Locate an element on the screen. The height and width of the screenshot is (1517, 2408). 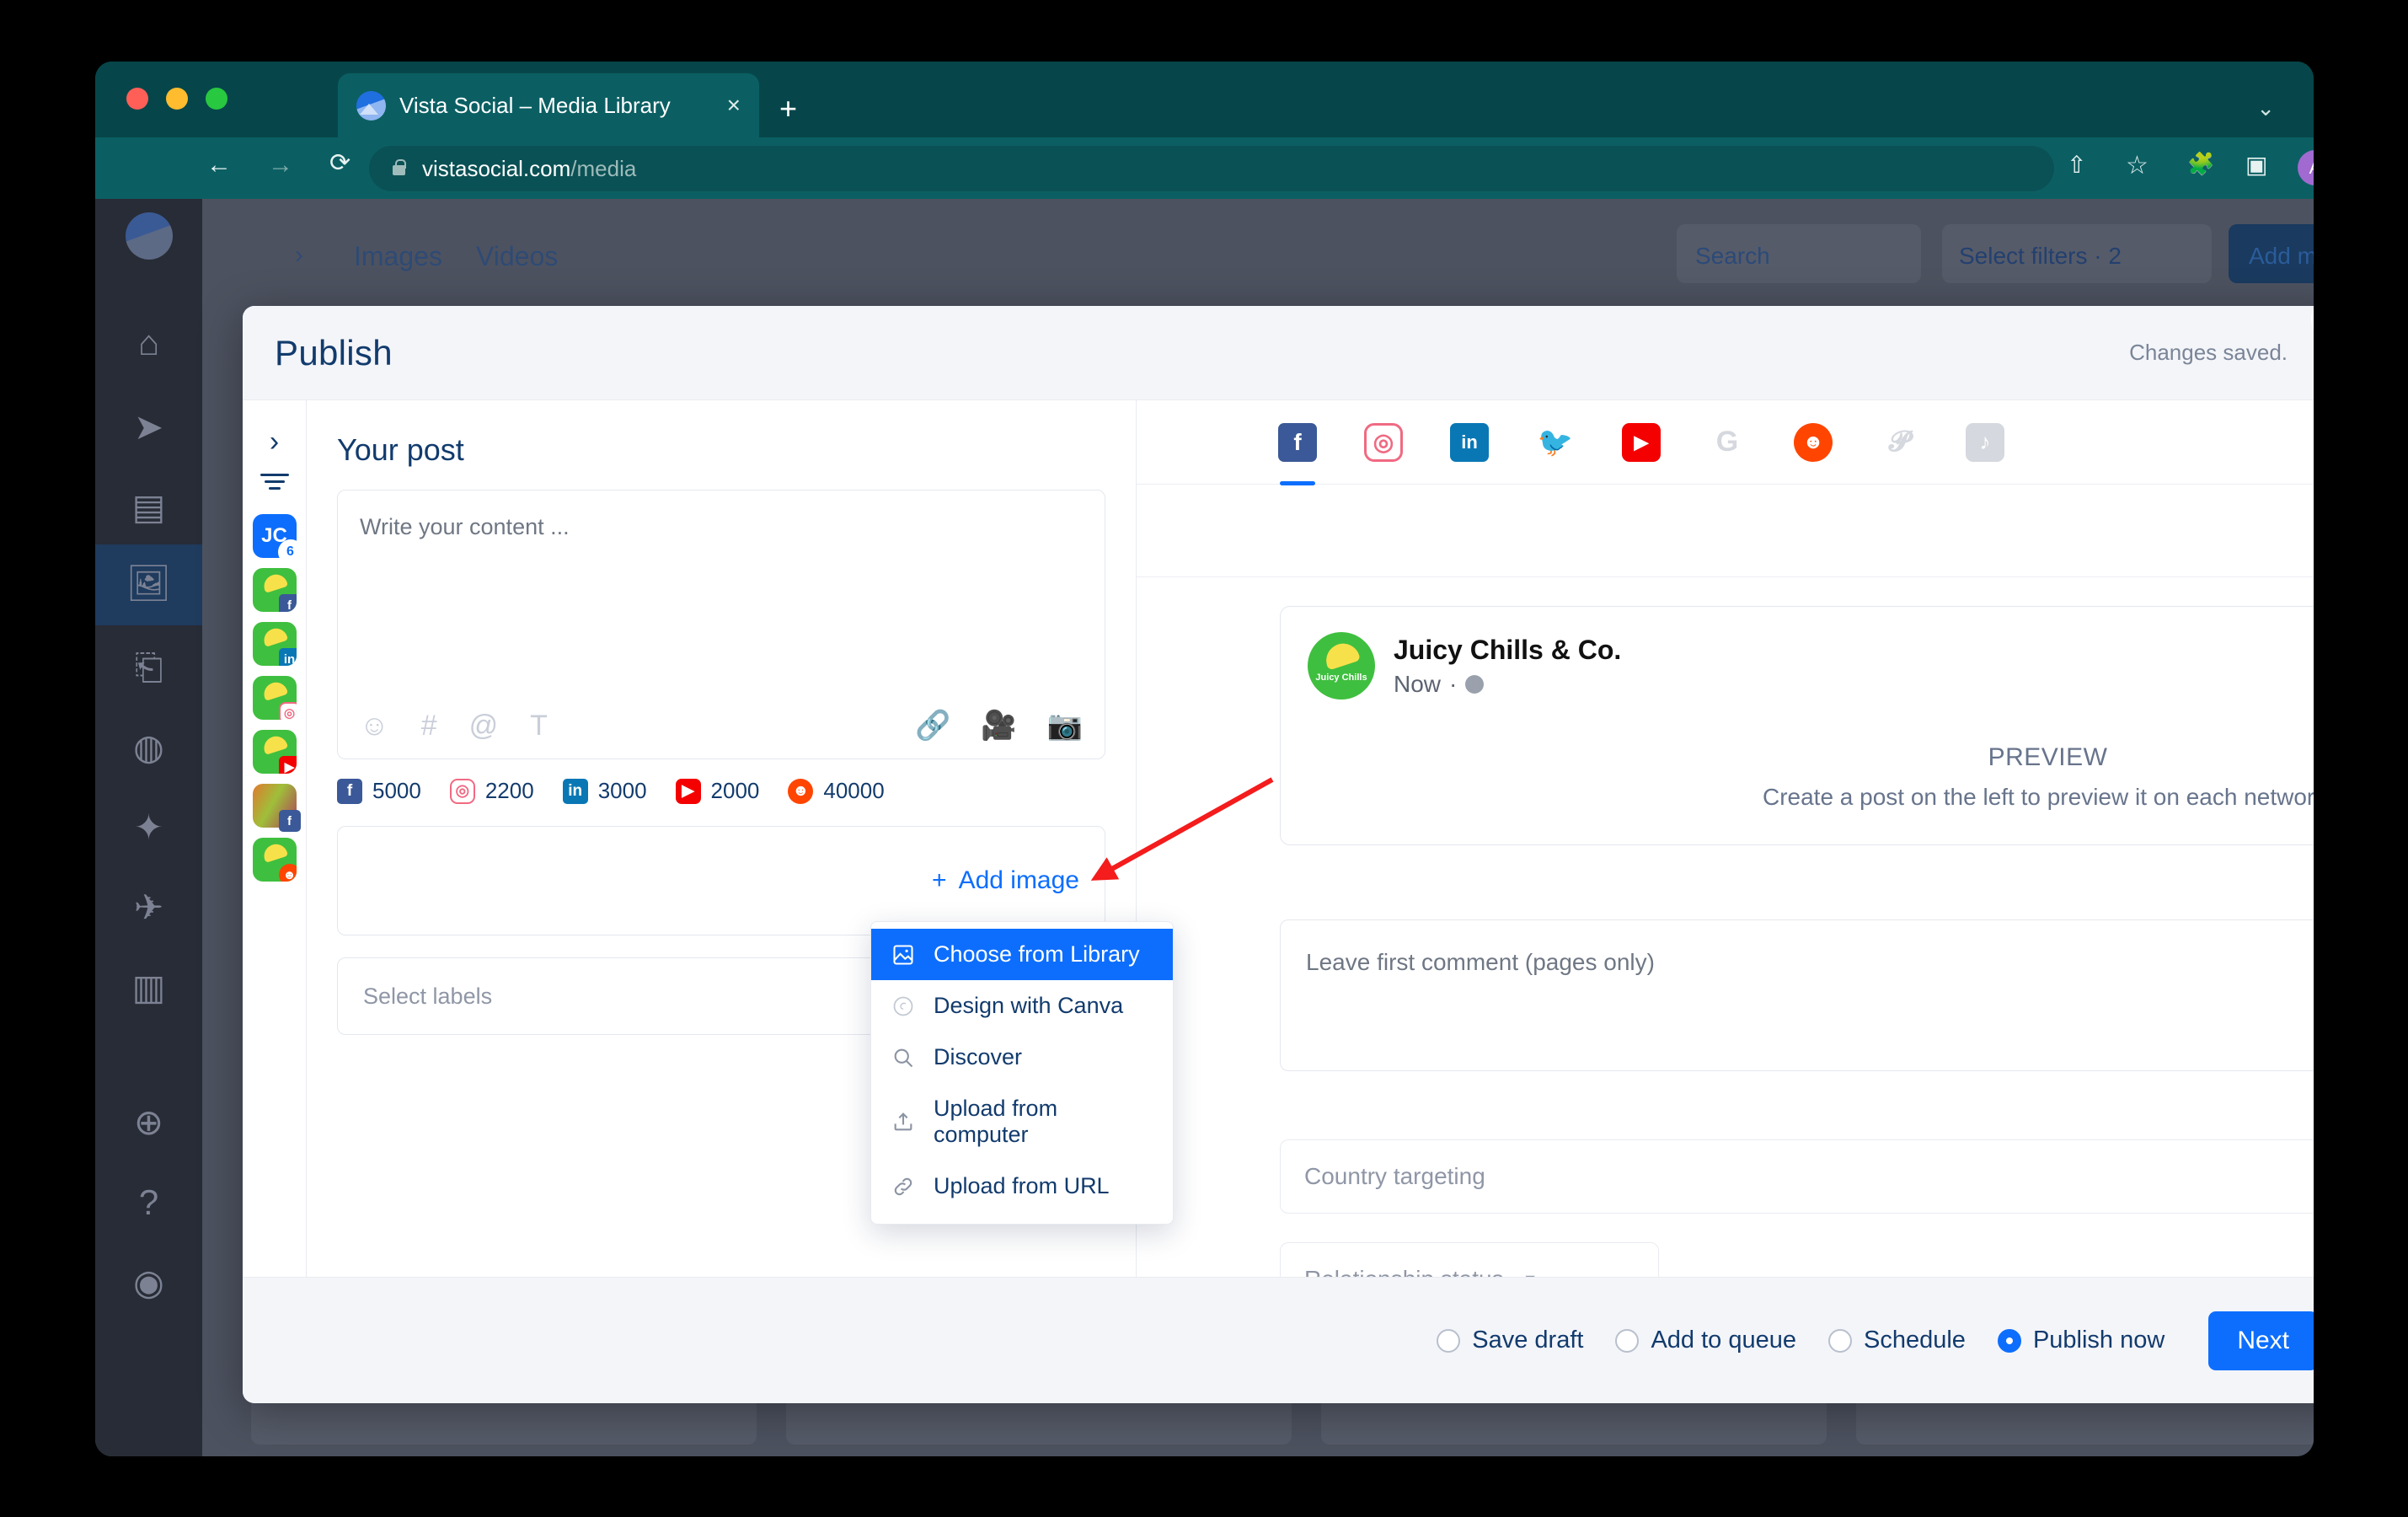
menu-item-upload-from-url: Upload from URL is located at coordinates (1022, 1186).